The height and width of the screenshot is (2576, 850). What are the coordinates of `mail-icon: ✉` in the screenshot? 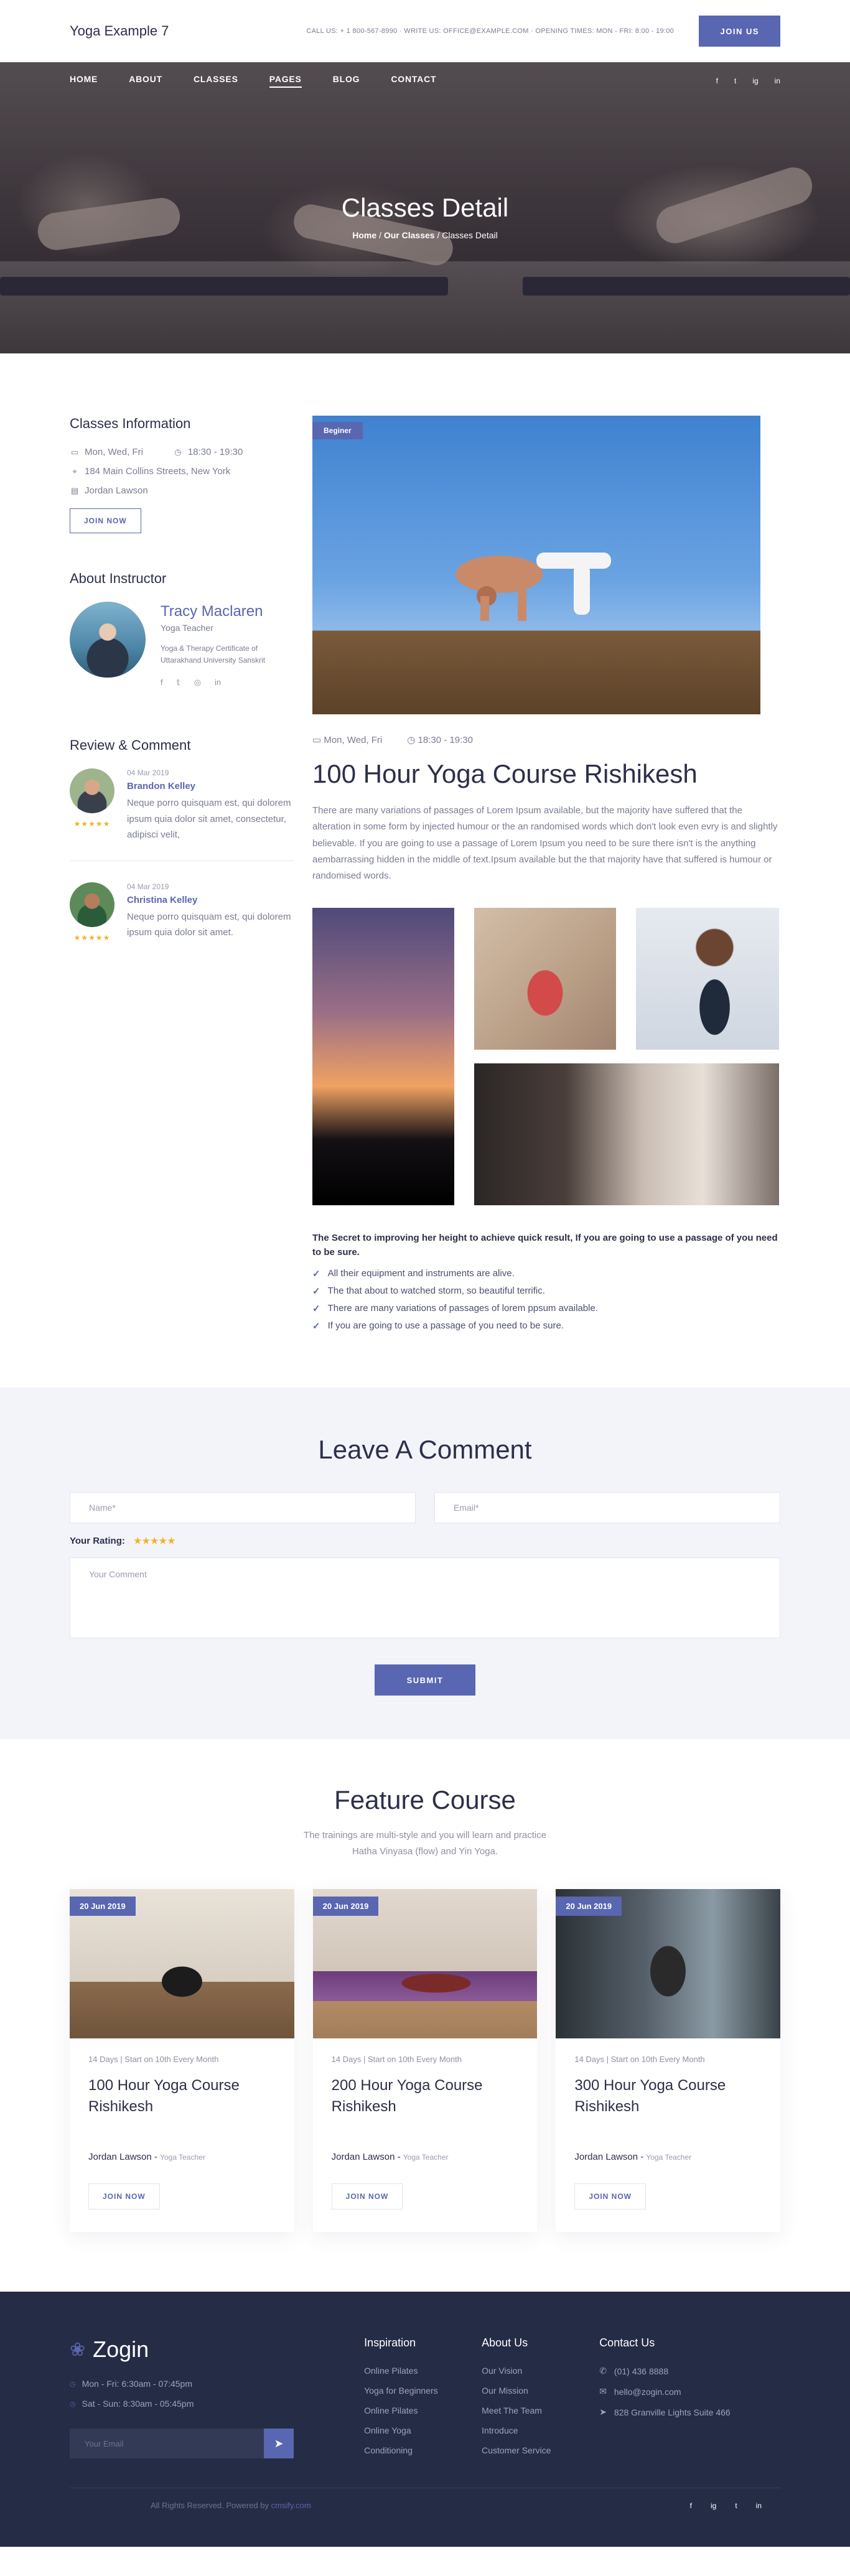 It's located at (603, 2391).